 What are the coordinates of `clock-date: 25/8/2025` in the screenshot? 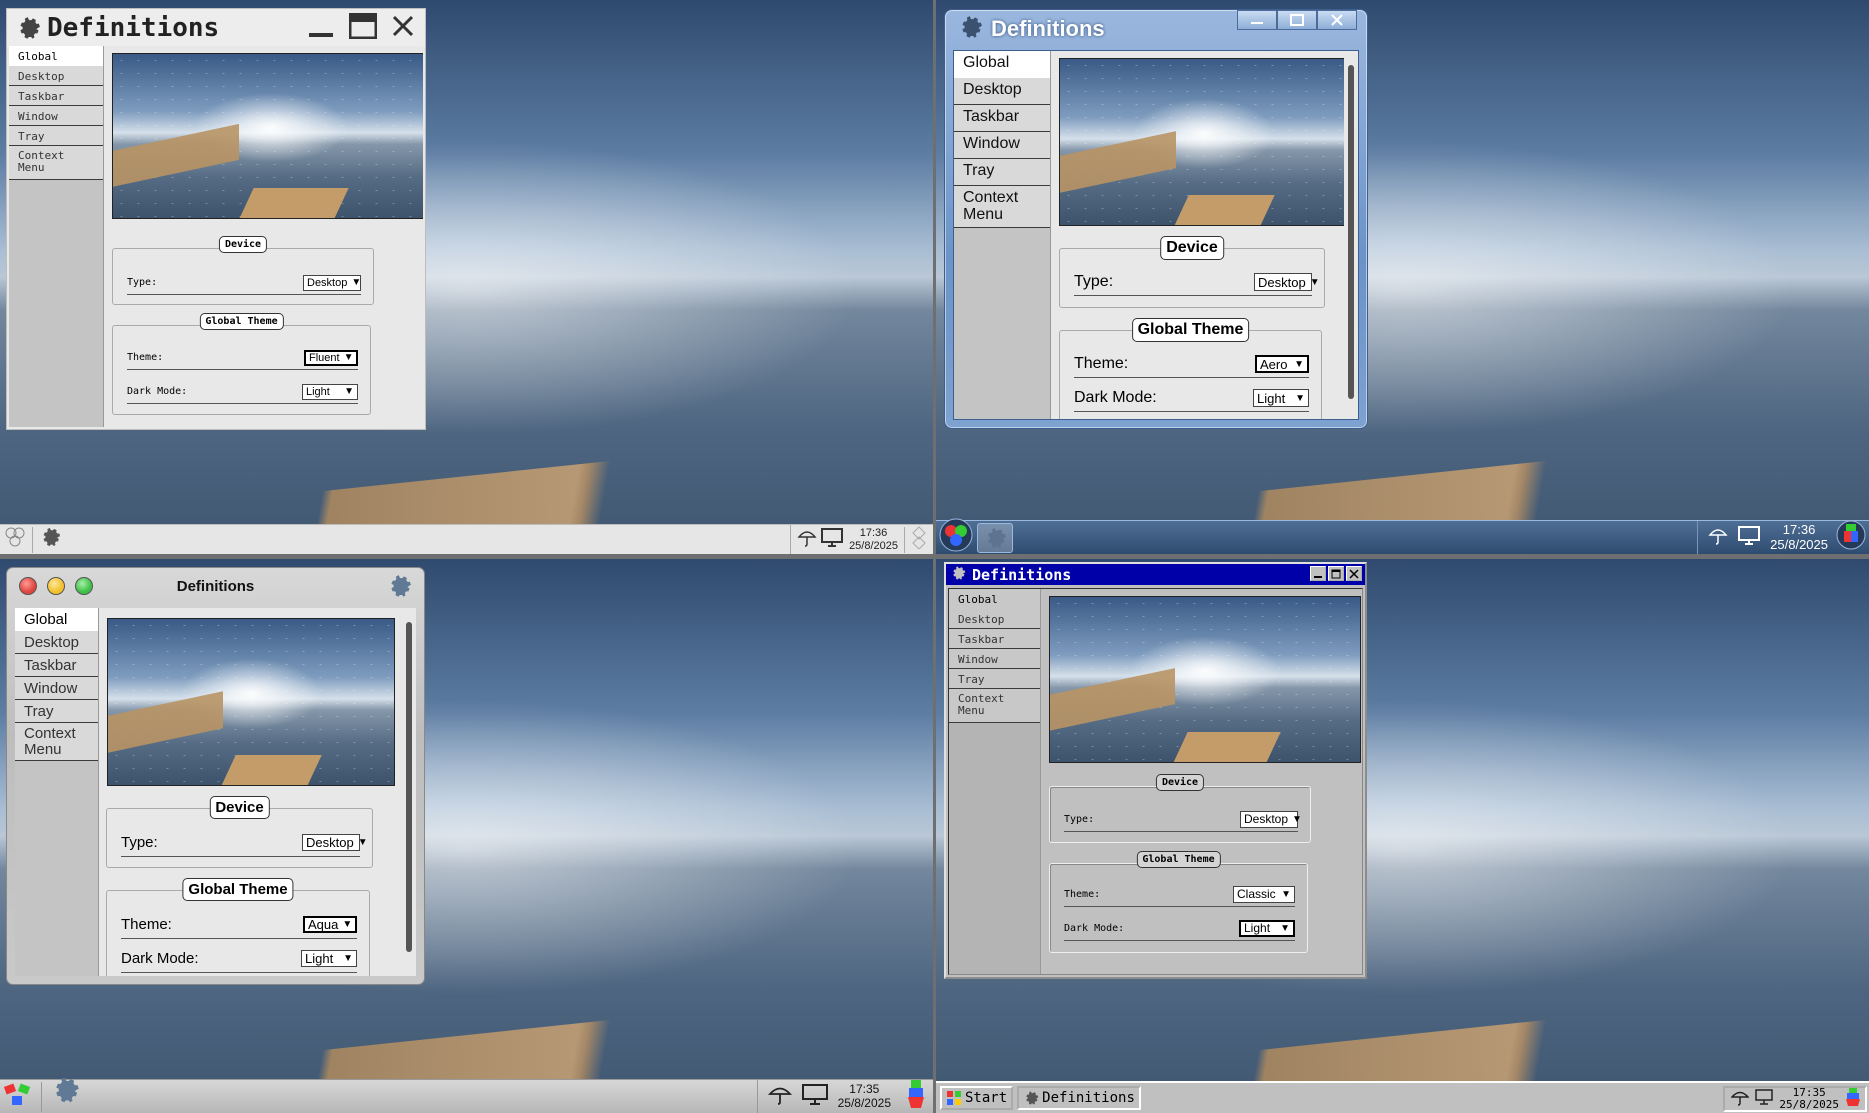 It's located at (873, 545).